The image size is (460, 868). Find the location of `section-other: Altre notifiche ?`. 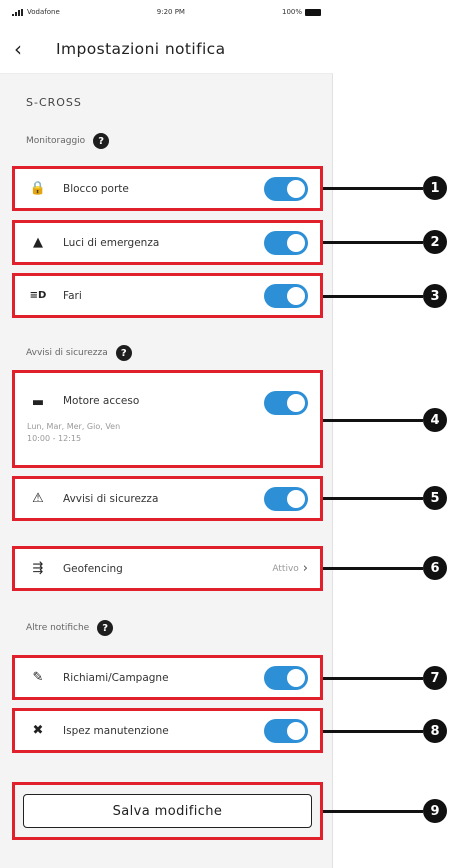

section-other: Altre notifiche ? is located at coordinates (70, 628).